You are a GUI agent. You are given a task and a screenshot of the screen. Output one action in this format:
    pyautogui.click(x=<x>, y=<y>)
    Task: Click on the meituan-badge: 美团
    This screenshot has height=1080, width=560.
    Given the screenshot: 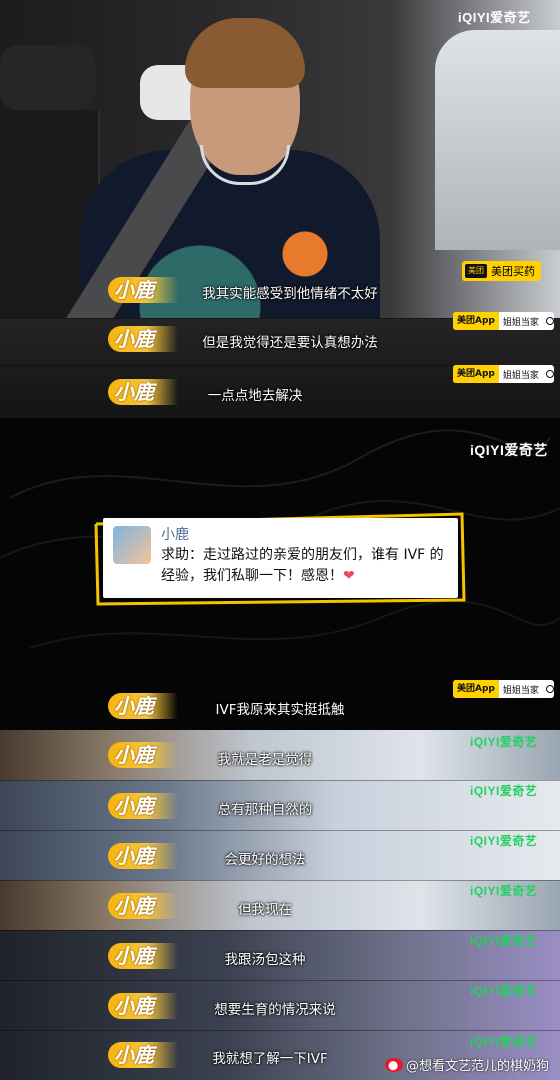 What is the action you would take?
    pyautogui.click(x=476, y=271)
    